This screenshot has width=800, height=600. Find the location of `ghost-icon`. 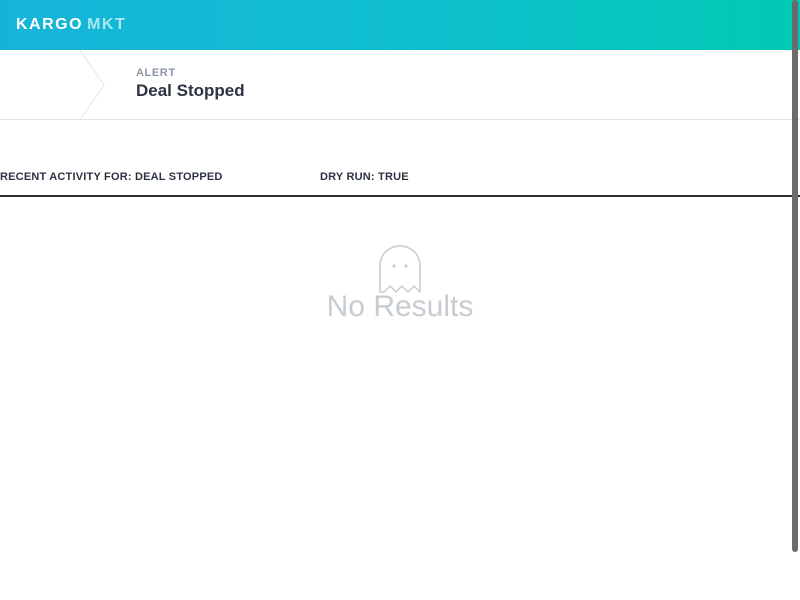

ghost-icon is located at coordinates (400, 269).